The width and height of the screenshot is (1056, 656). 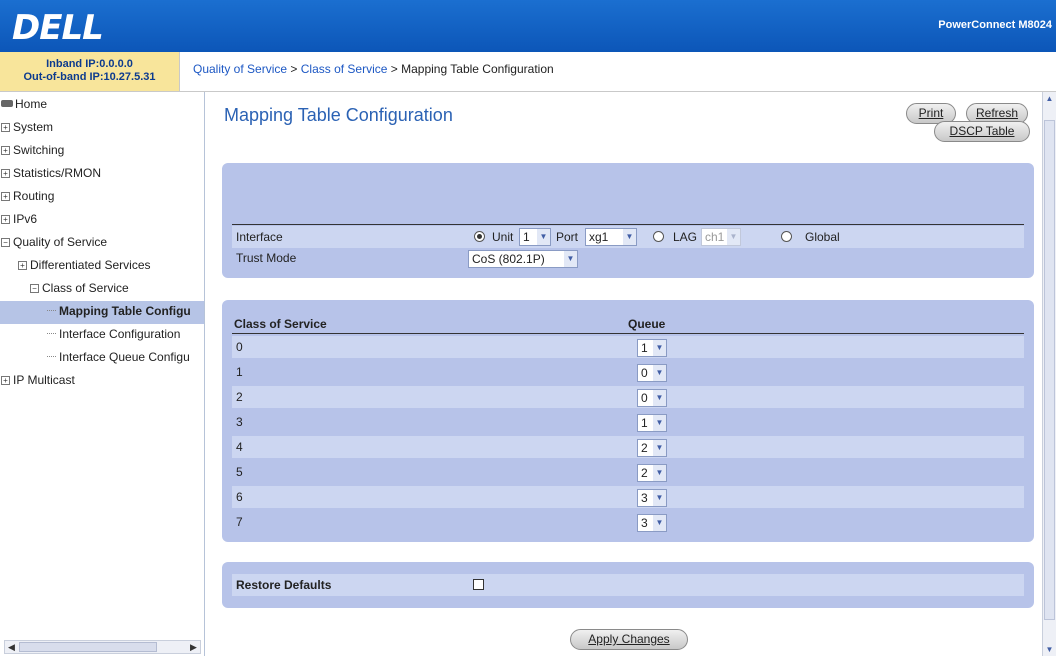 I want to click on restore-panel: Restore Defaults, so click(x=628, y=585).